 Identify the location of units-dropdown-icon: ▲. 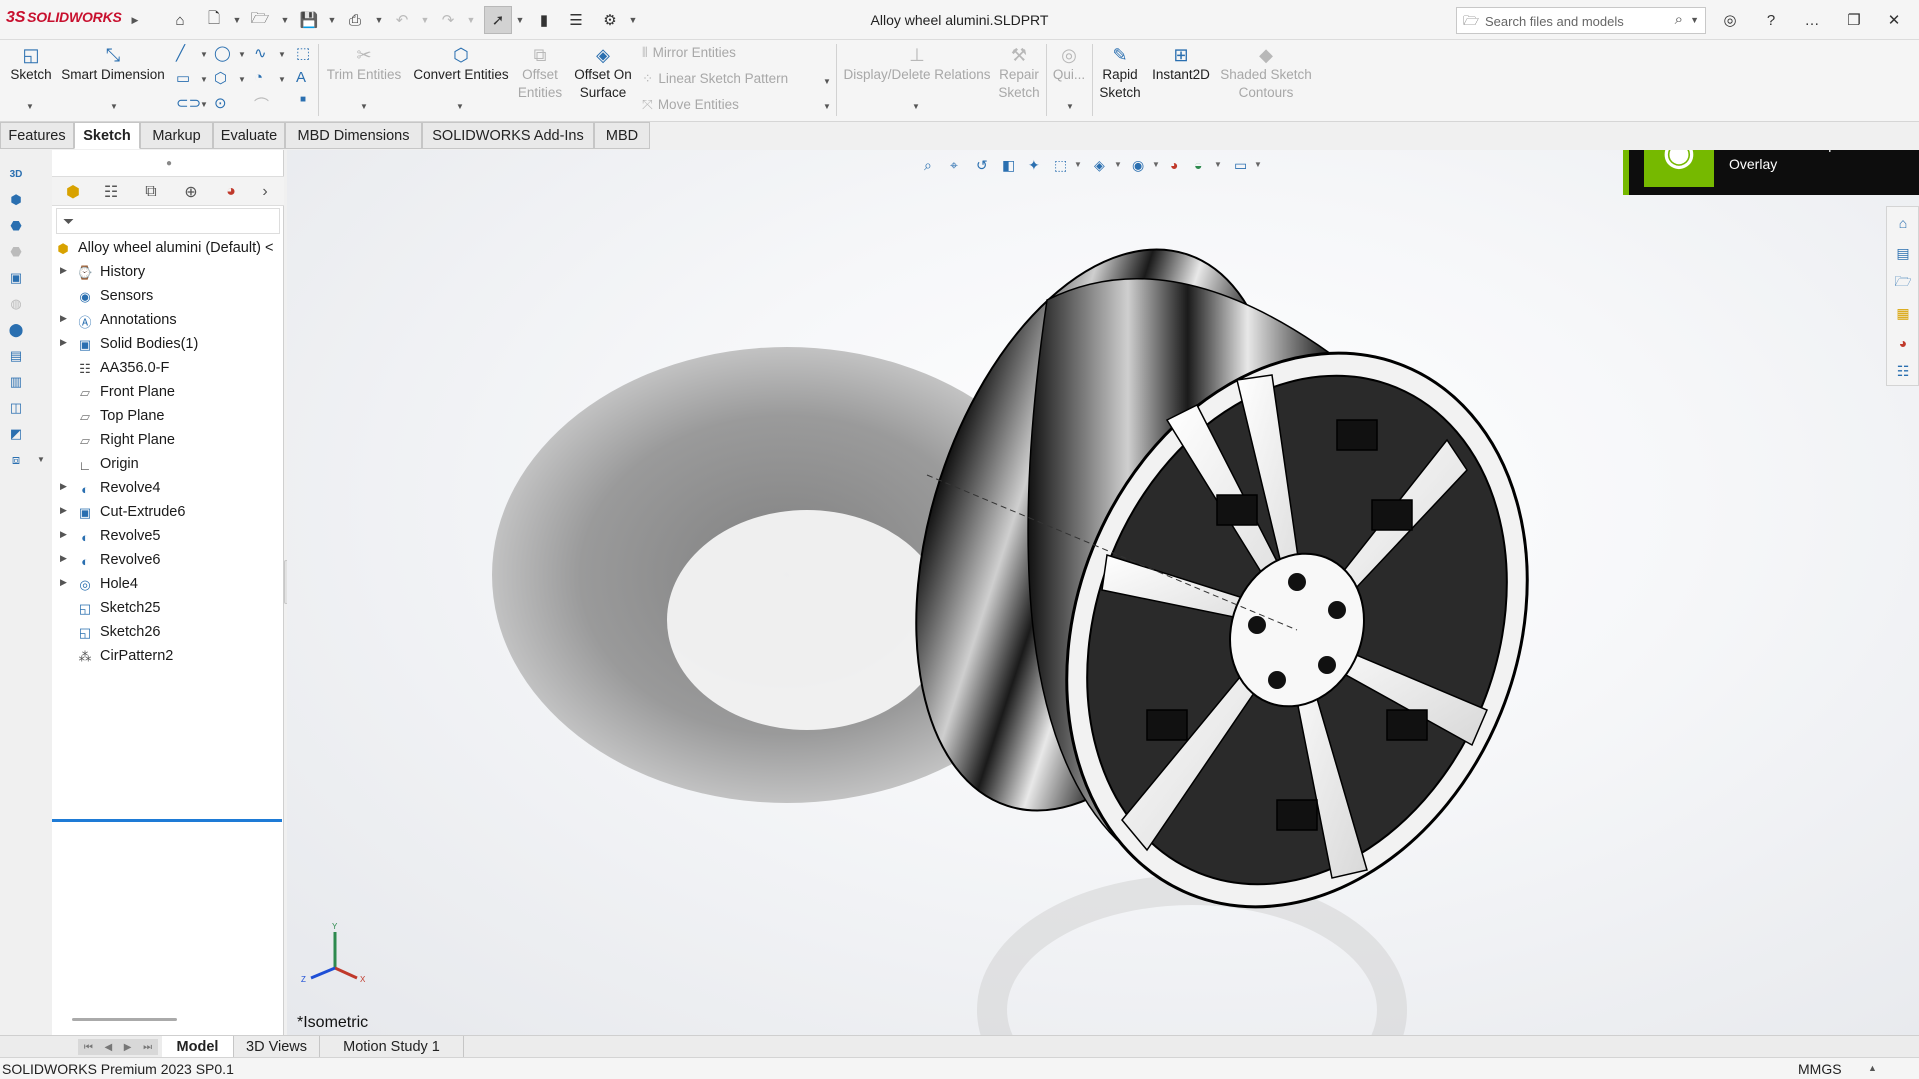
(1872, 1068).